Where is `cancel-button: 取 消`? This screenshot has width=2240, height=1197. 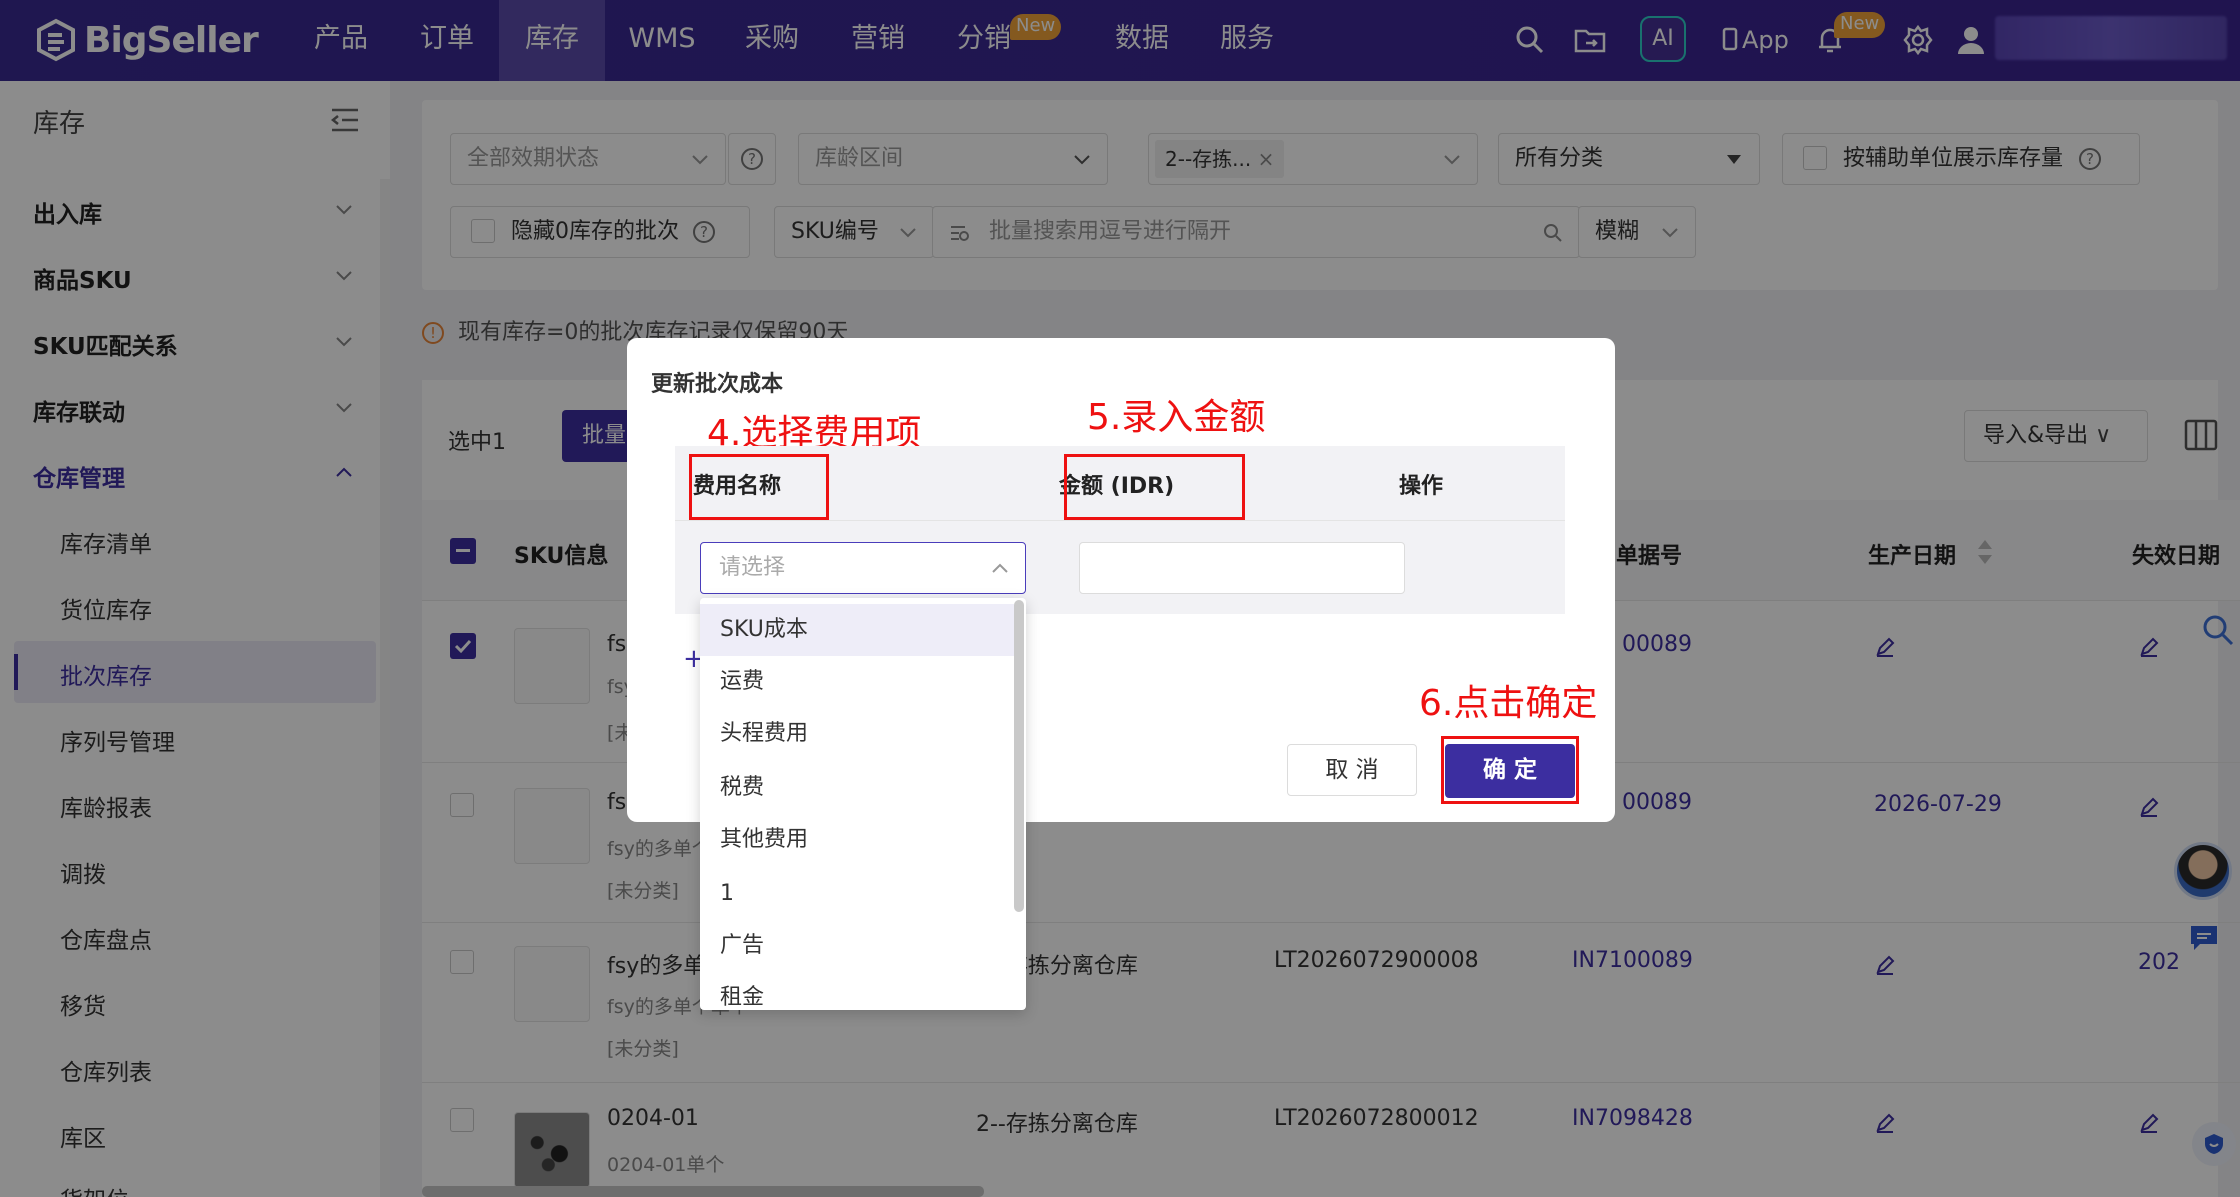
cancel-button: 取 消 is located at coordinates (1352, 770).